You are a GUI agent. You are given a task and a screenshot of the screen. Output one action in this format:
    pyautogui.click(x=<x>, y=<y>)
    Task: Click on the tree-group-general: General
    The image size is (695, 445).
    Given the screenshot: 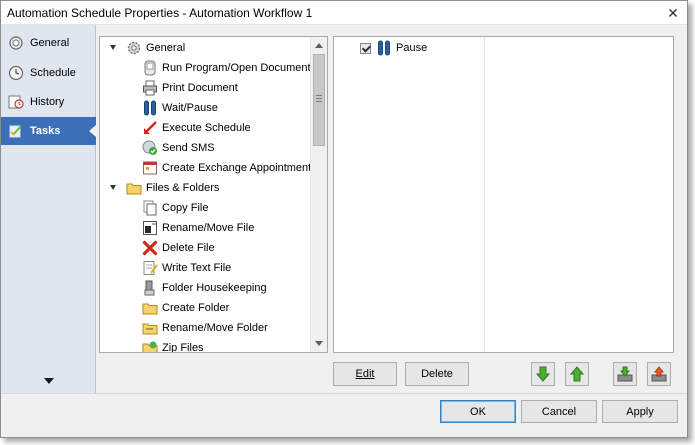 What is the action you would take?
    pyautogui.click(x=155, y=48)
    